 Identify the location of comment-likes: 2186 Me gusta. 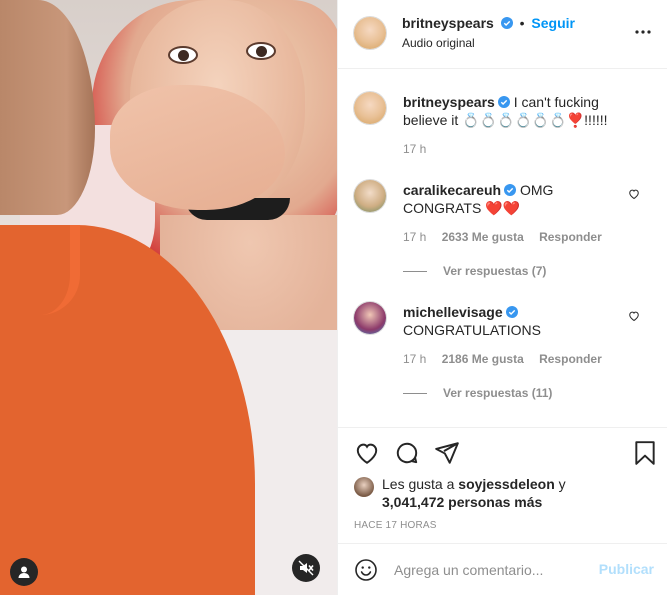
(483, 359).